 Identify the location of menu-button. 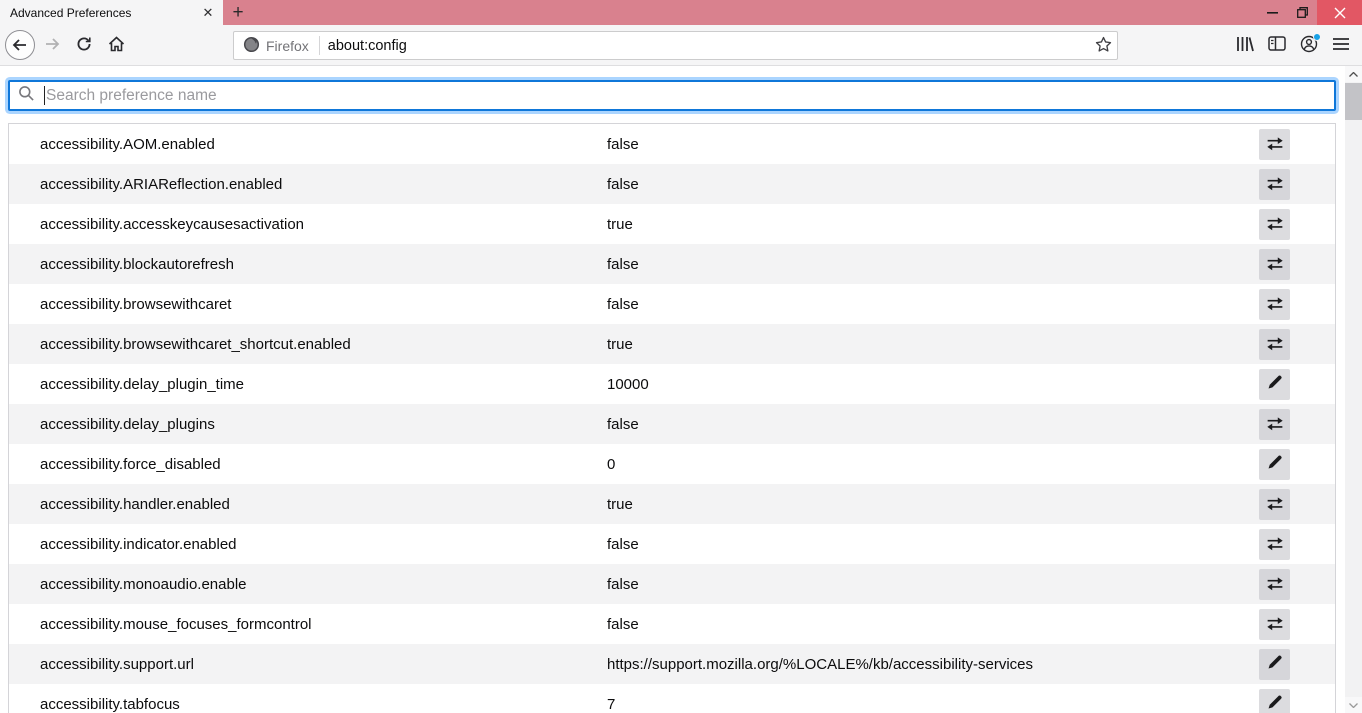
(1341, 45).